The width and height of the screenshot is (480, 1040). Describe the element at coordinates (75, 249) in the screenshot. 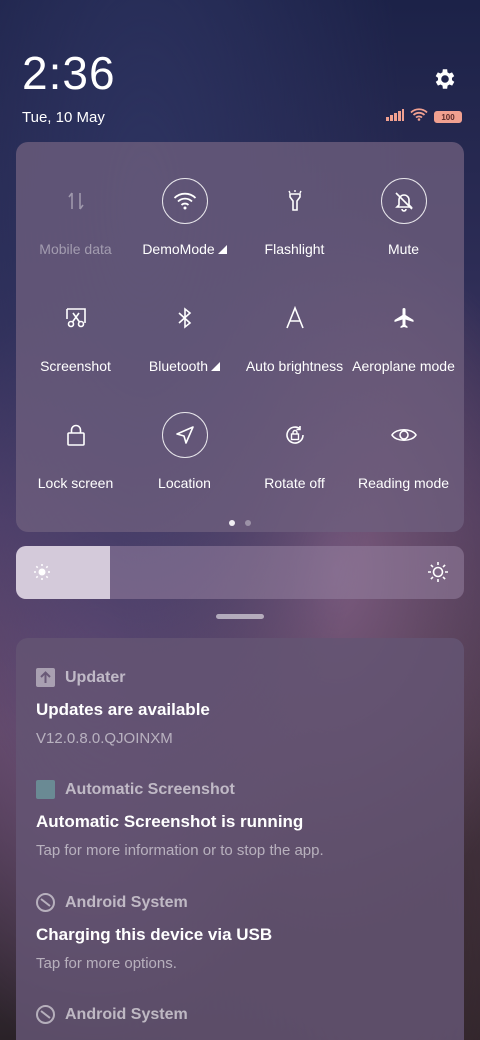

I see `tile-label: Mobile data` at that location.